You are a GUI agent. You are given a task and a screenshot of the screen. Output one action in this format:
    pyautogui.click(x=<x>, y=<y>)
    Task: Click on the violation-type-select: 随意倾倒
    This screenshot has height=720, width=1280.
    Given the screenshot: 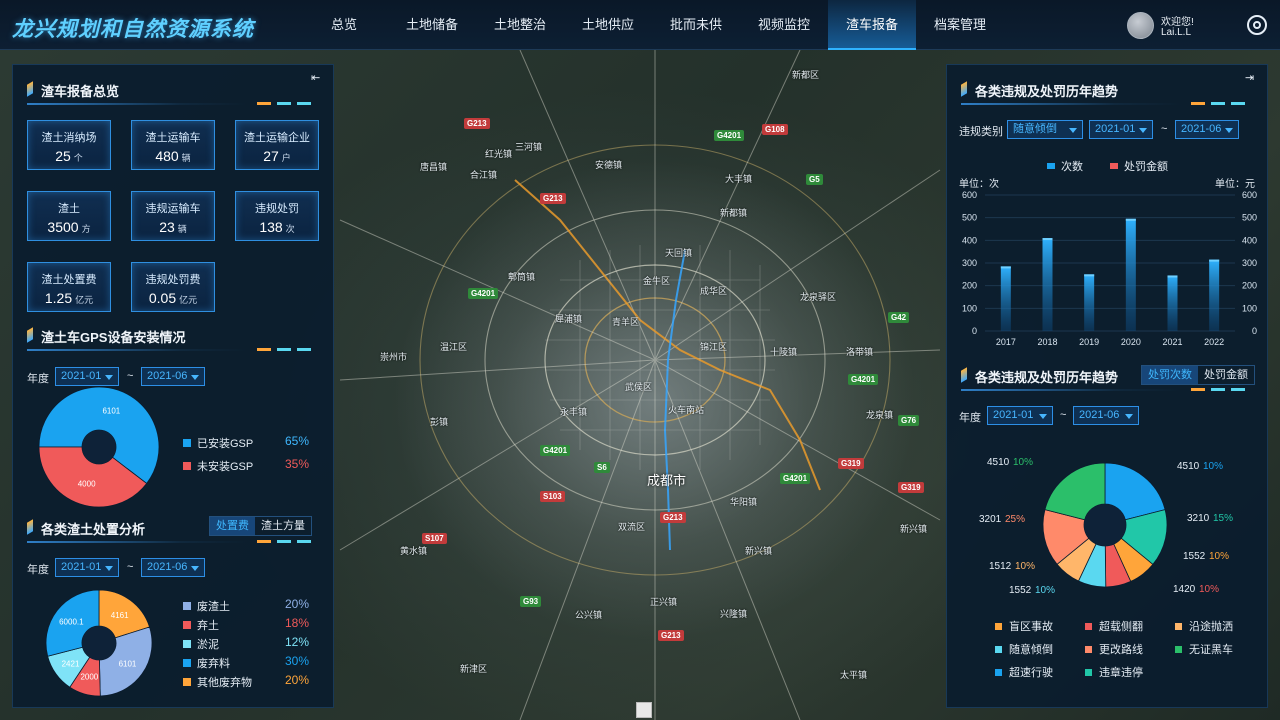 What is the action you would take?
    pyautogui.click(x=1045, y=129)
    